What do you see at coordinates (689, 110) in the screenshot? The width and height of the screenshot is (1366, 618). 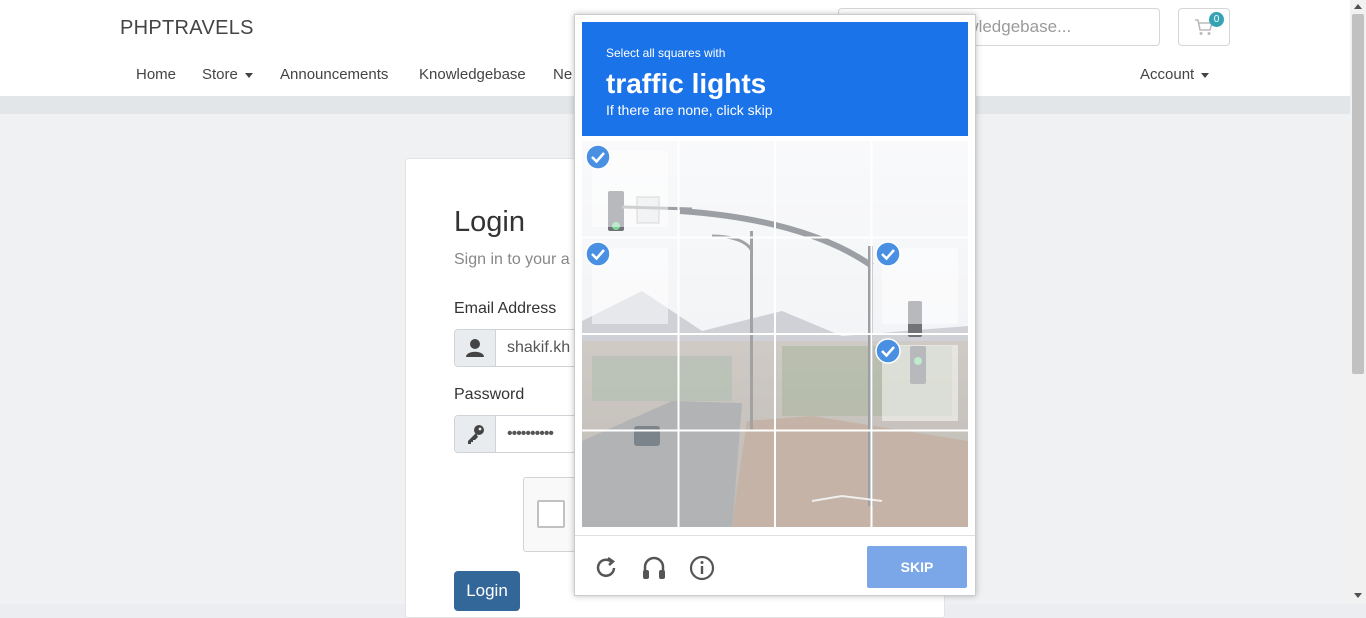 I see `challenge-hint: If there are none, click skip` at bounding box center [689, 110].